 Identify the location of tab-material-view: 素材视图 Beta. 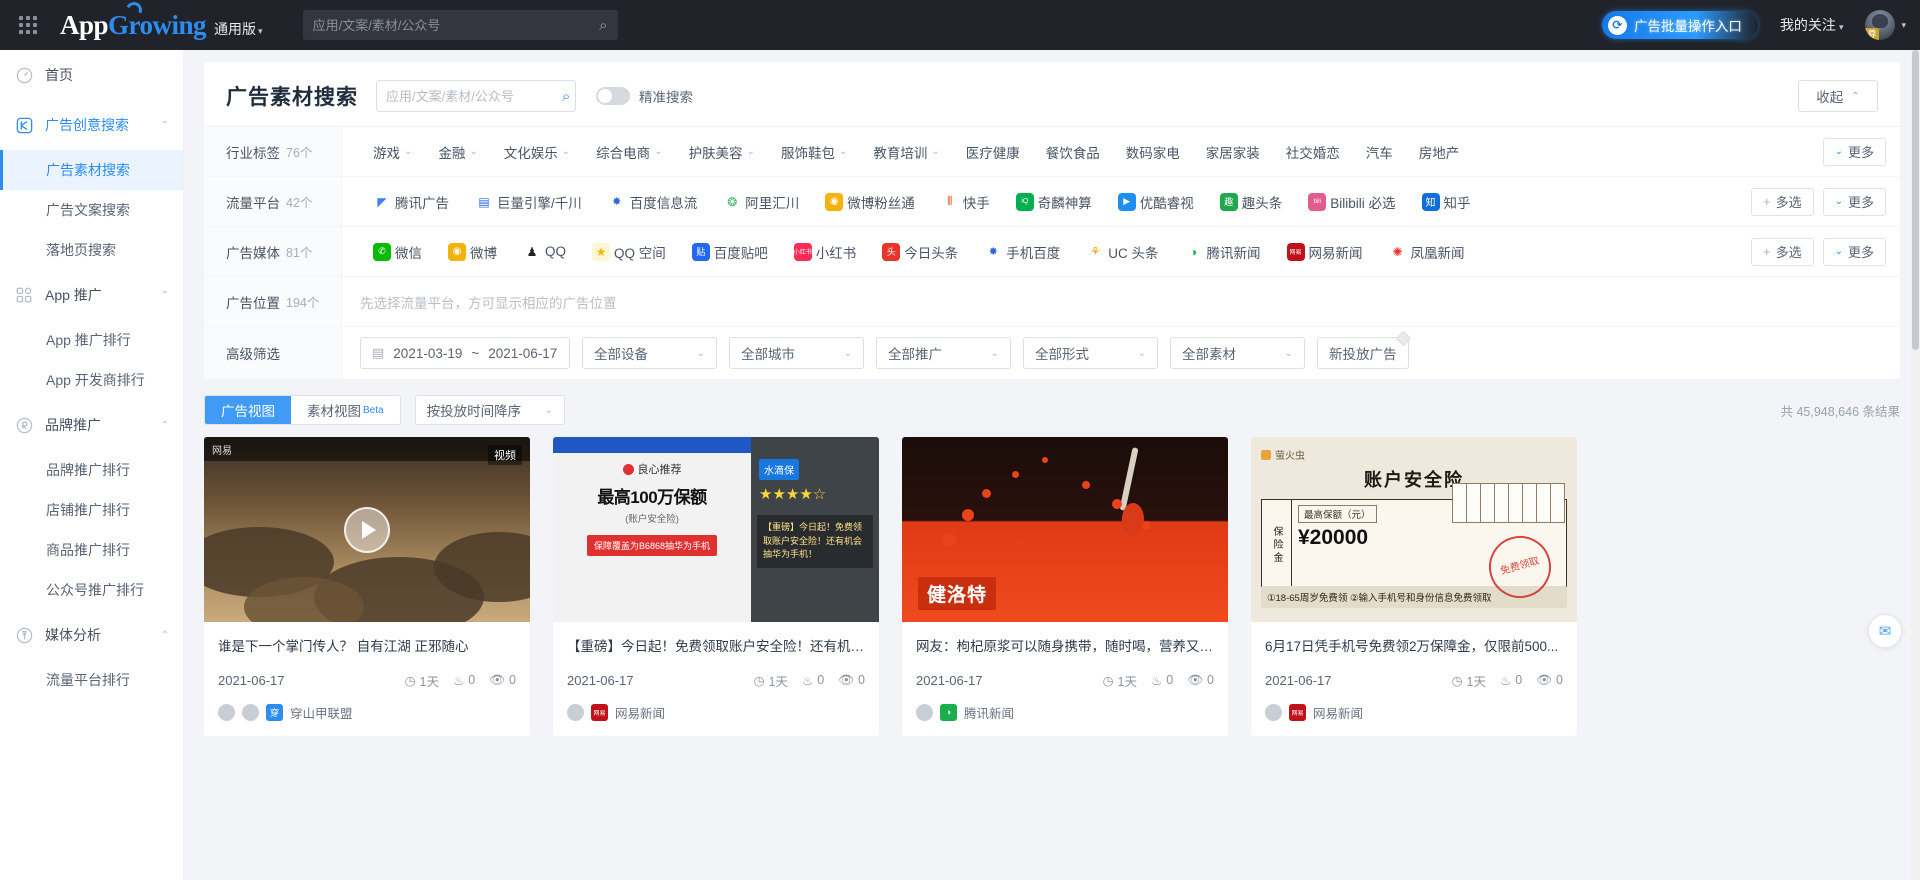
(345, 410).